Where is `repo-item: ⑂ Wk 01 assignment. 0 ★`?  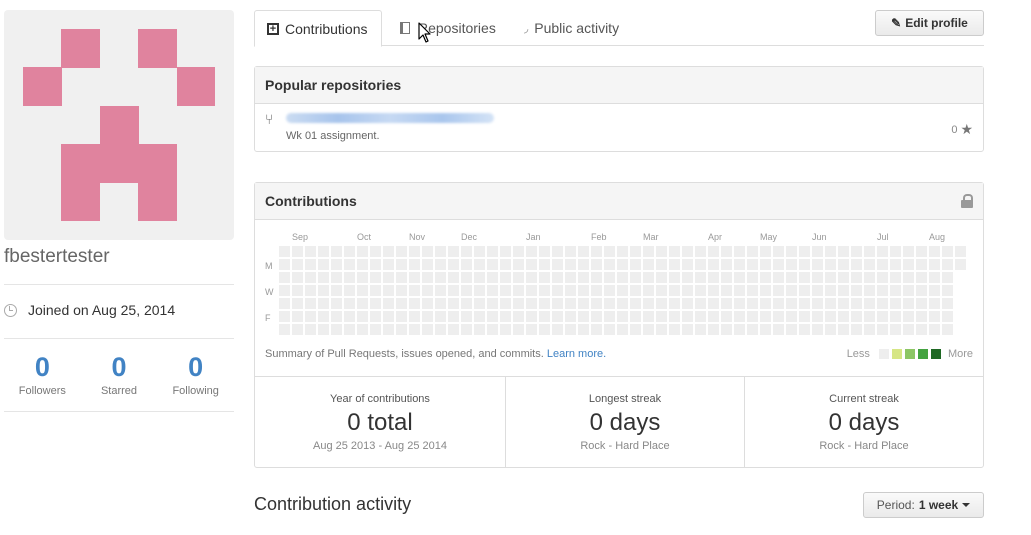
repo-item: ⑂ Wk 01 assignment. 0 ★ is located at coordinates (619, 127).